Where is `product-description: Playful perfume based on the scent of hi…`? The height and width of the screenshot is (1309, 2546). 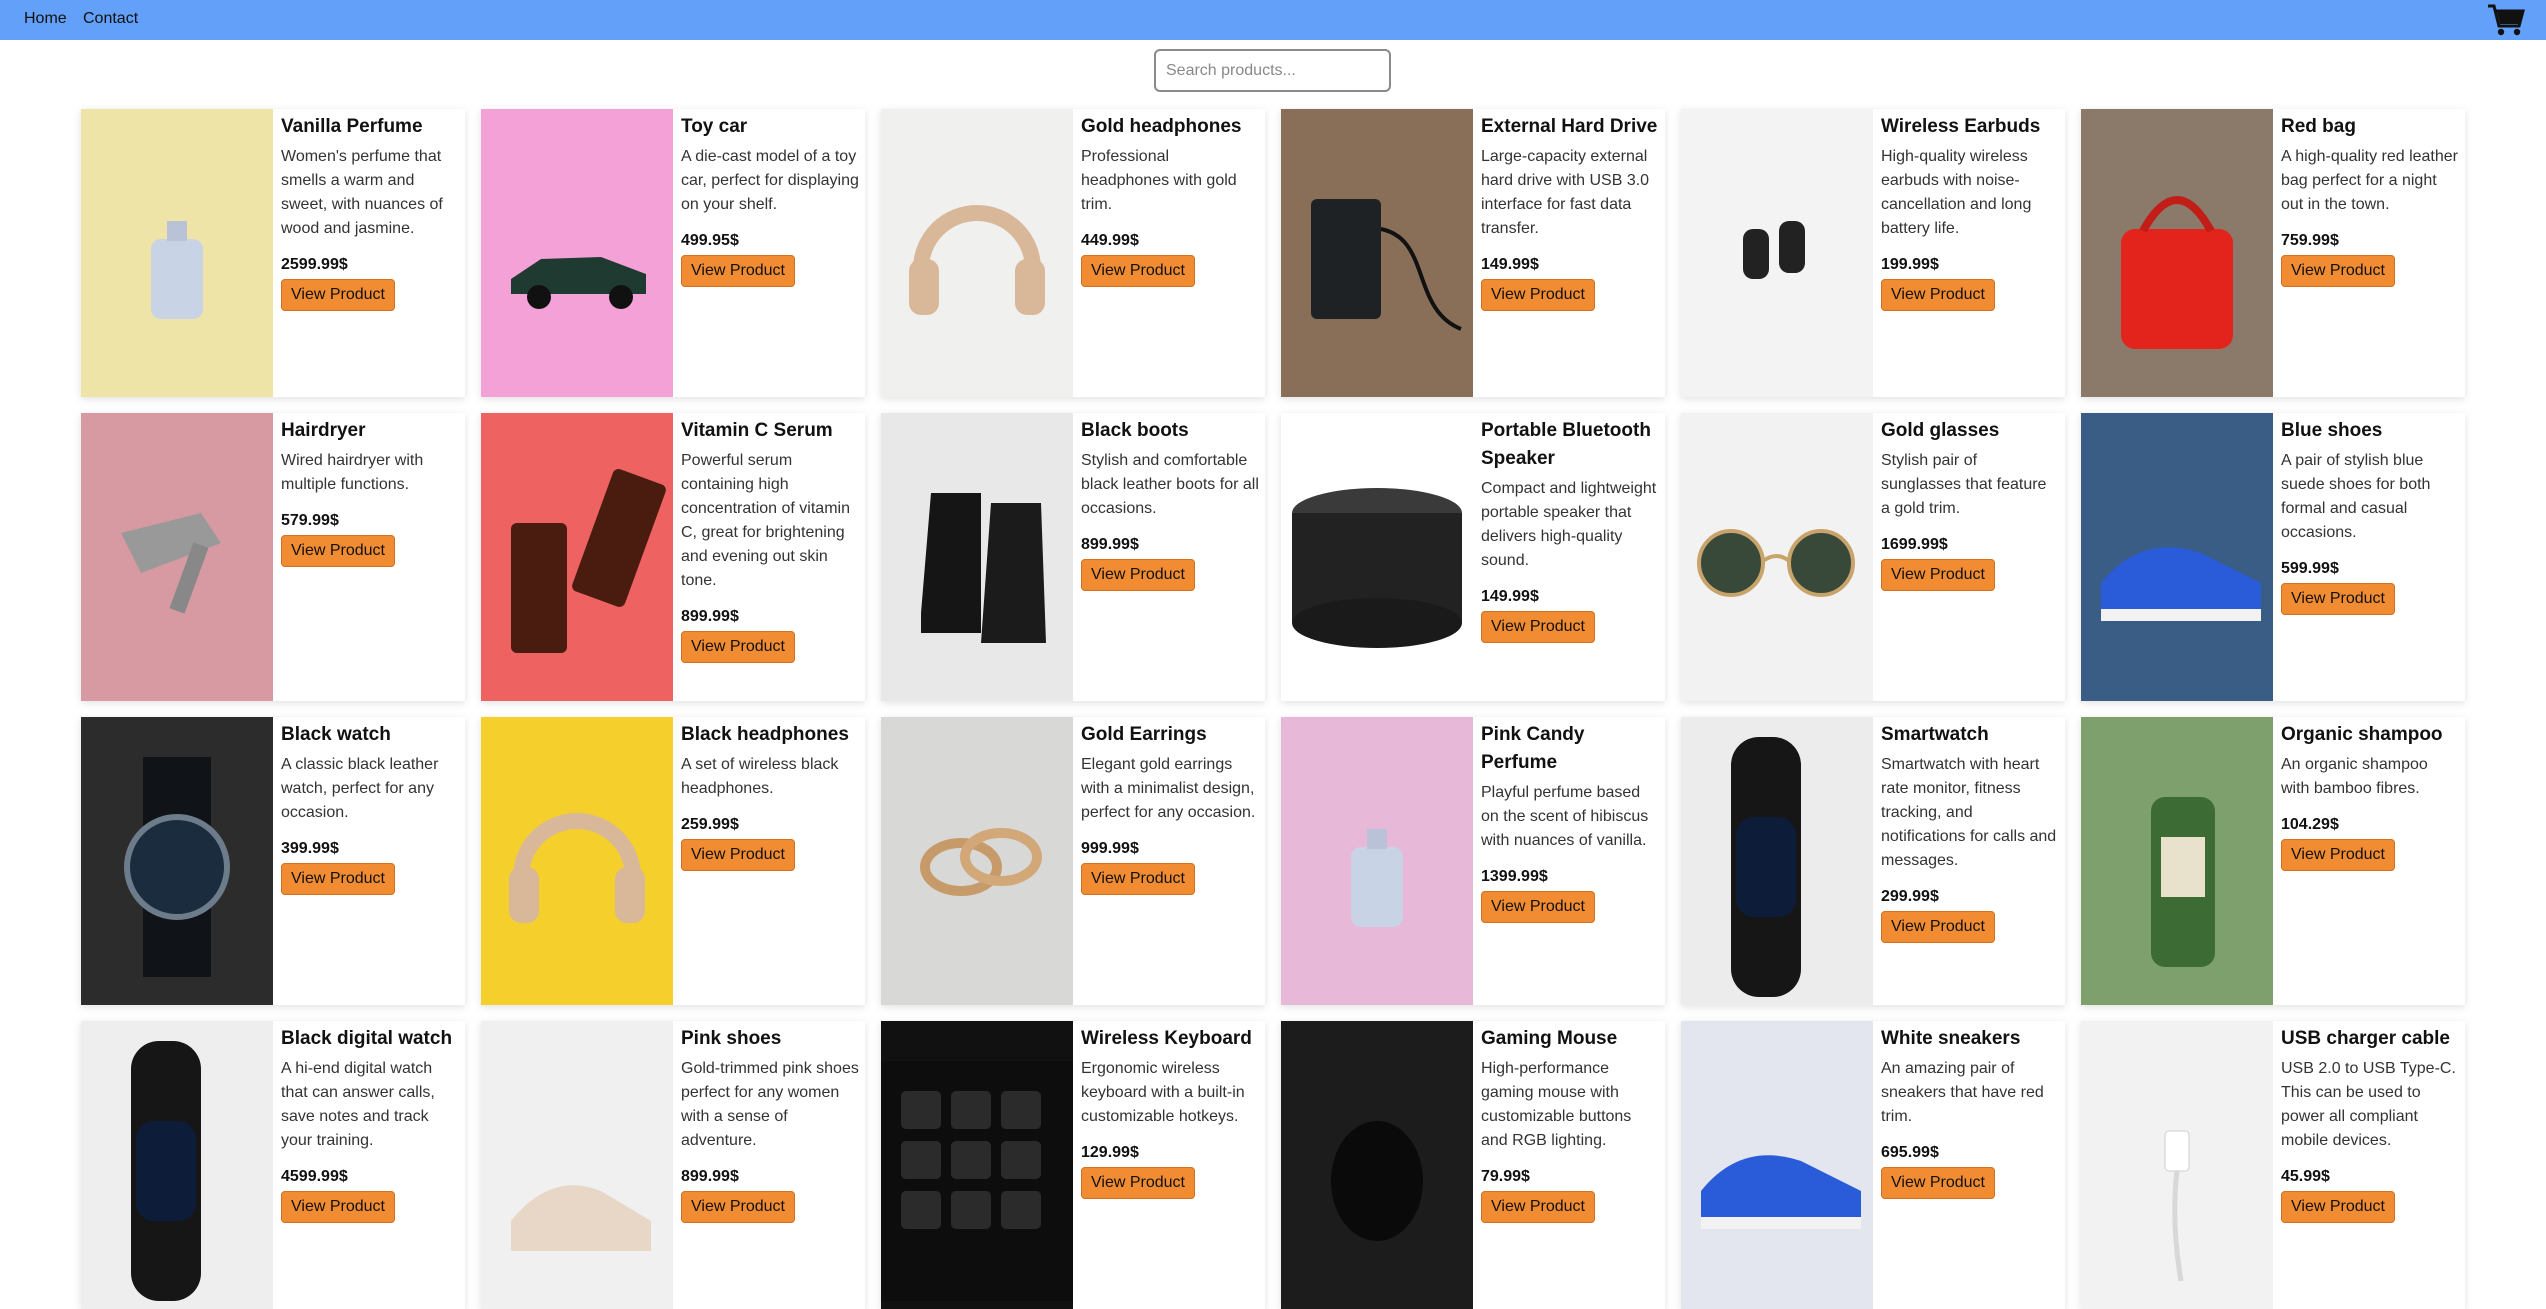 product-description: Playful perfume based on the scent of hi… is located at coordinates (1565, 816).